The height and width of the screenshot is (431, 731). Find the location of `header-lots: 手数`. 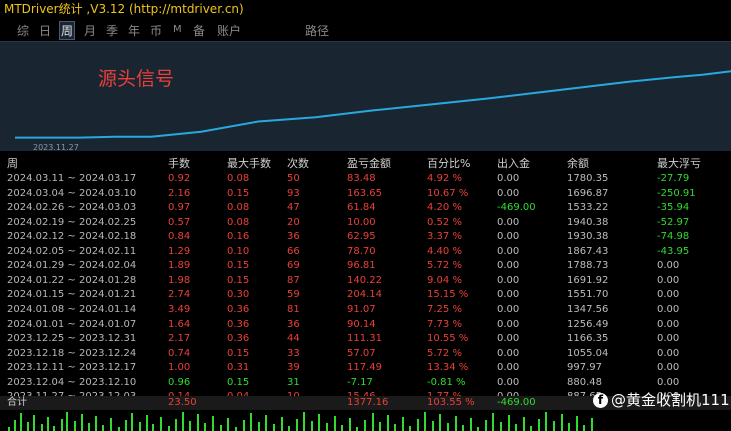

header-lots: 手数 is located at coordinates (179, 164).